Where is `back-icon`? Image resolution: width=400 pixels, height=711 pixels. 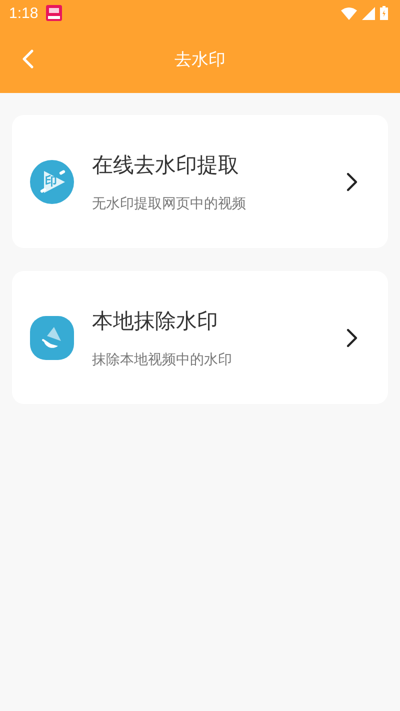 back-icon is located at coordinates (28, 59).